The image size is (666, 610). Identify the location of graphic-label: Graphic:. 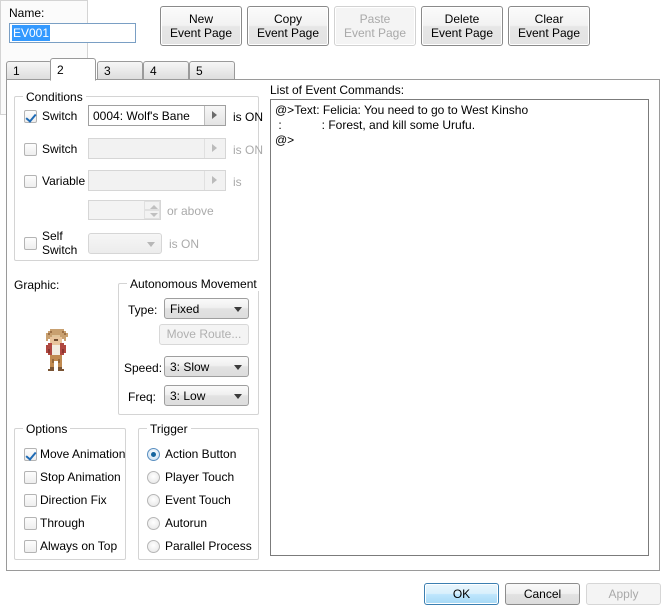
(37, 285).